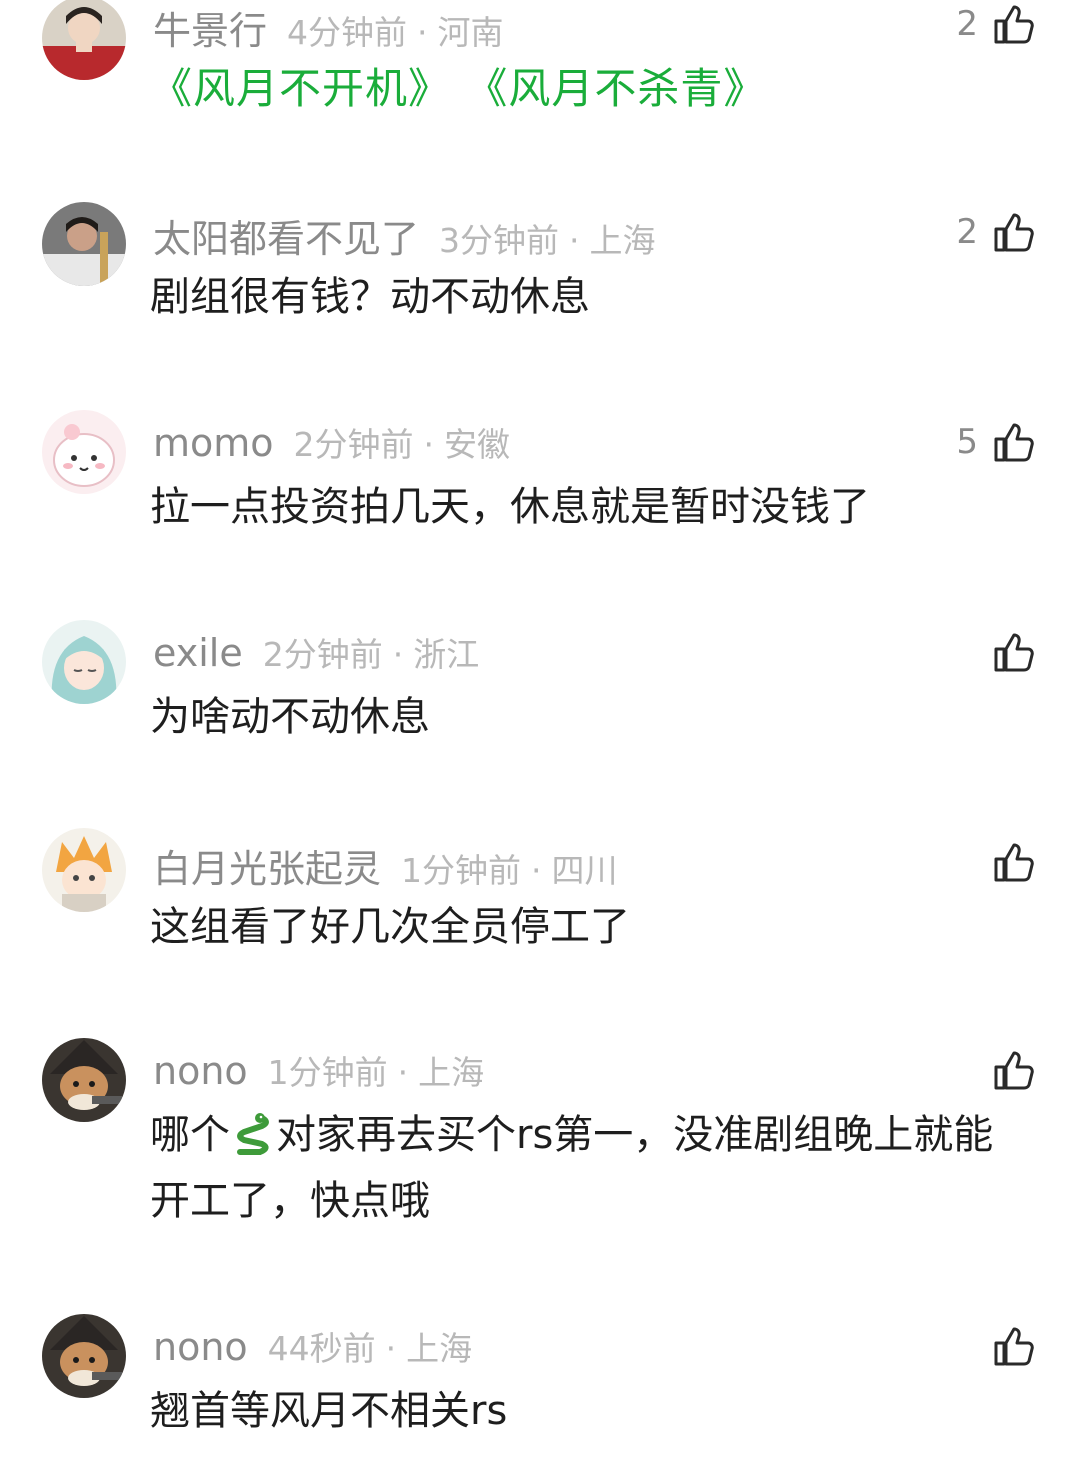 This screenshot has width=1080, height=1479. I want to click on comment-meta: 太阳都看不见了 3分钟前 · 上海, so click(404, 234).